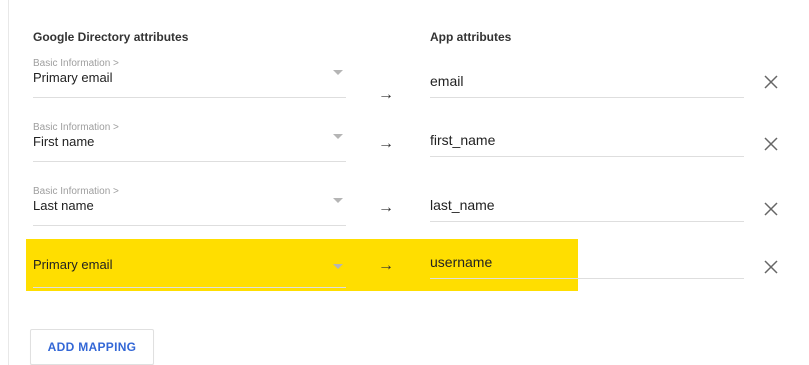 The width and height of the screenshot is (809, 365). I want to click on app-attribute-input: username, so click(587, 264).